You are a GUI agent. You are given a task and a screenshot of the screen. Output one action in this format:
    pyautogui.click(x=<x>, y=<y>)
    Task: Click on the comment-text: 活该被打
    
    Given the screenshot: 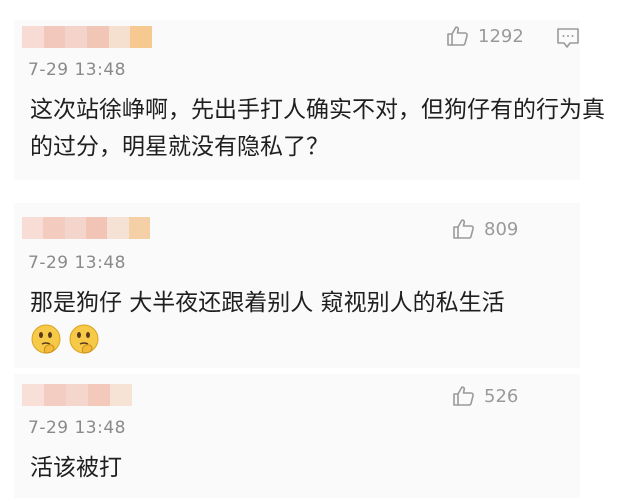 What is the action you would take?
    pyautogui.click(x=76, y=468)
    